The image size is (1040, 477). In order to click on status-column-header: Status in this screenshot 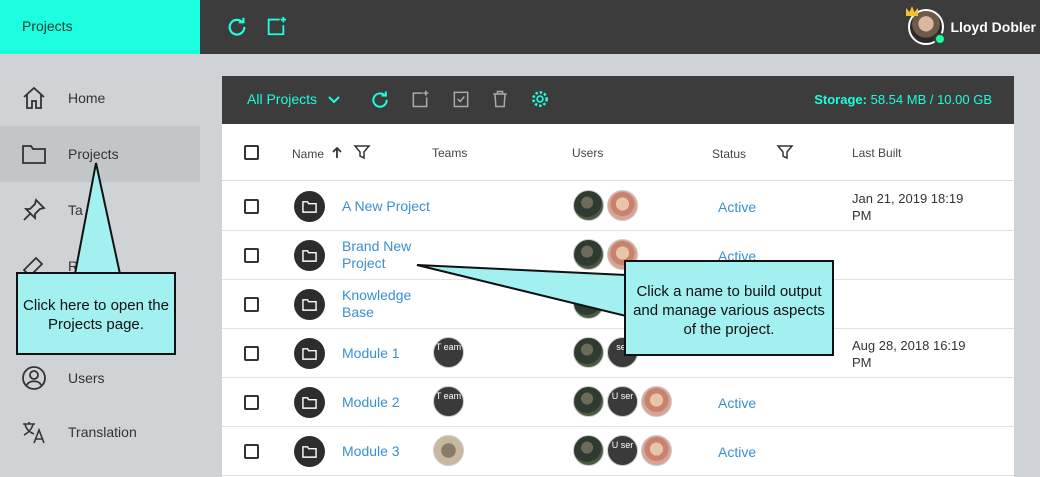, I will do `click(729, 154)`.